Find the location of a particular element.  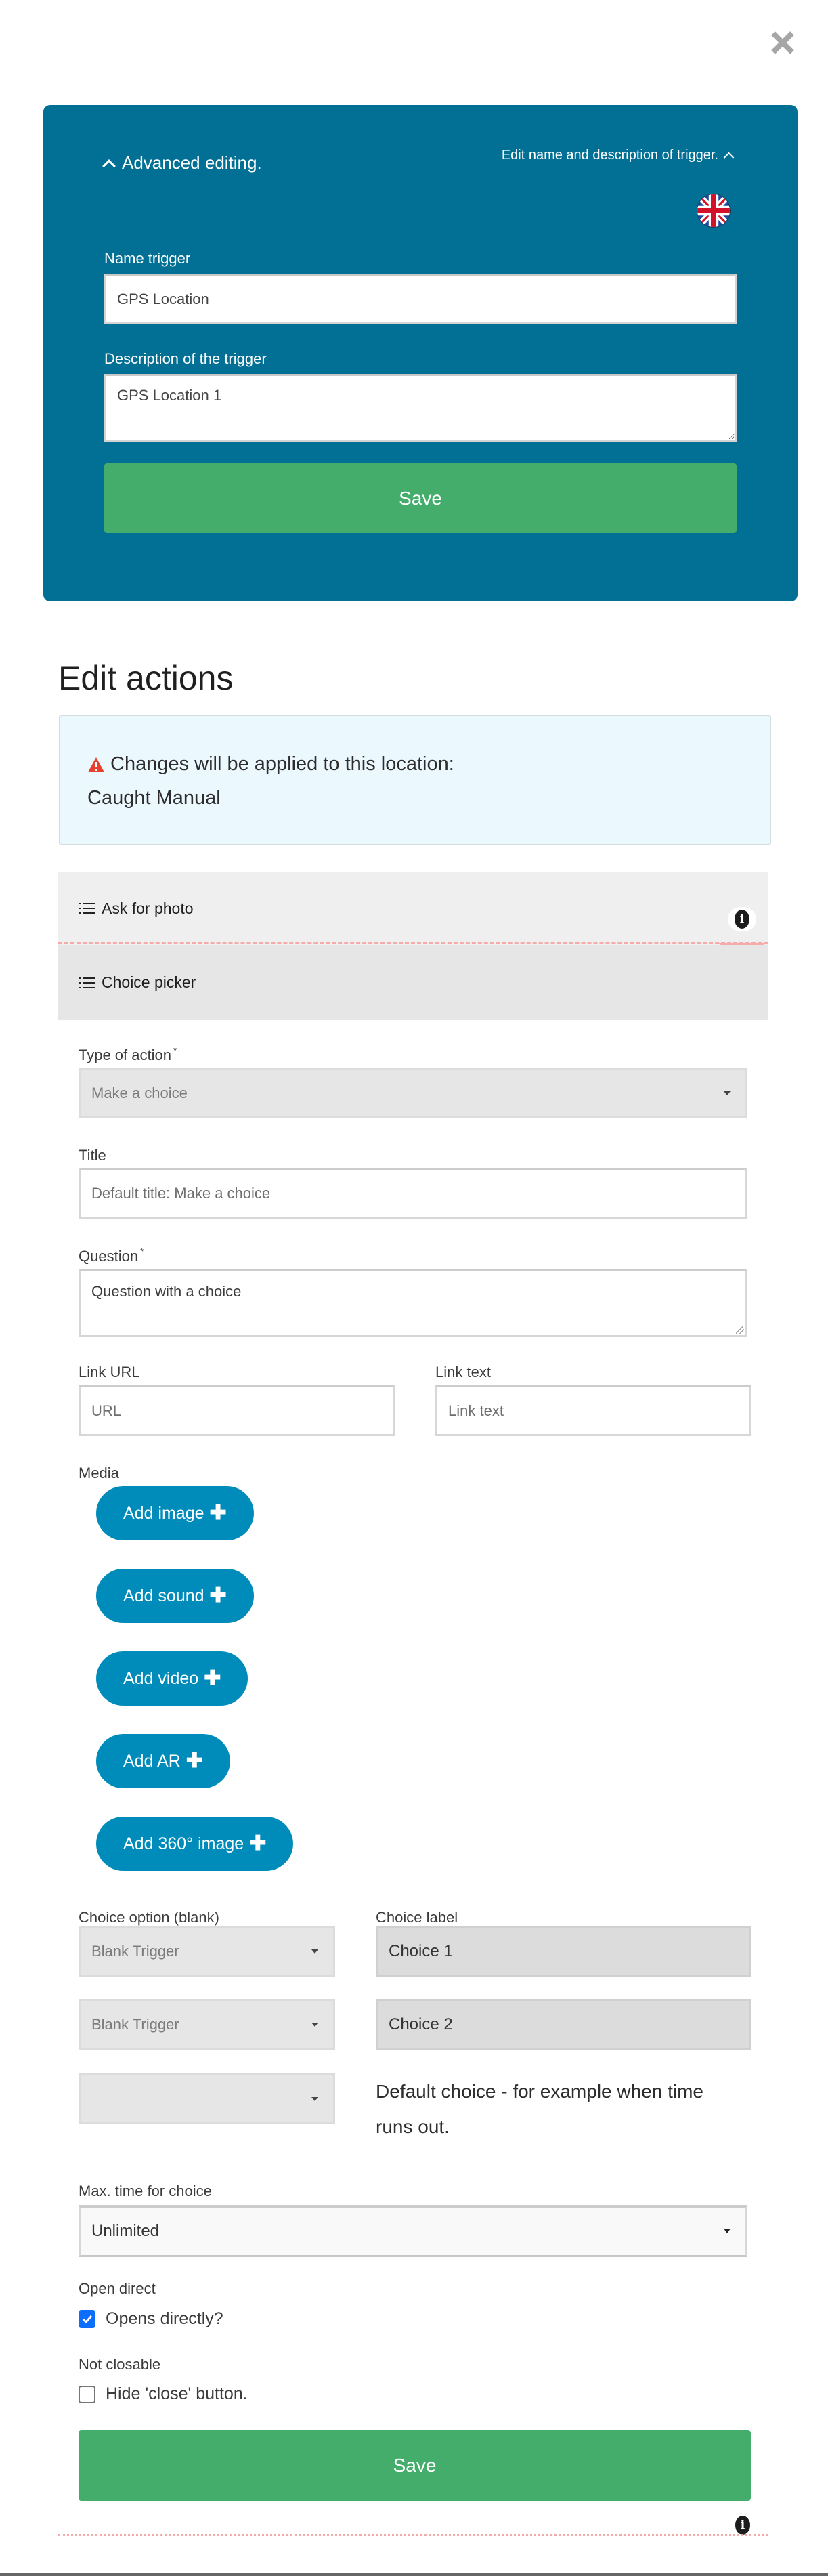

action-item-choice-picker: Choice picker is located at coordinates (413, 982).